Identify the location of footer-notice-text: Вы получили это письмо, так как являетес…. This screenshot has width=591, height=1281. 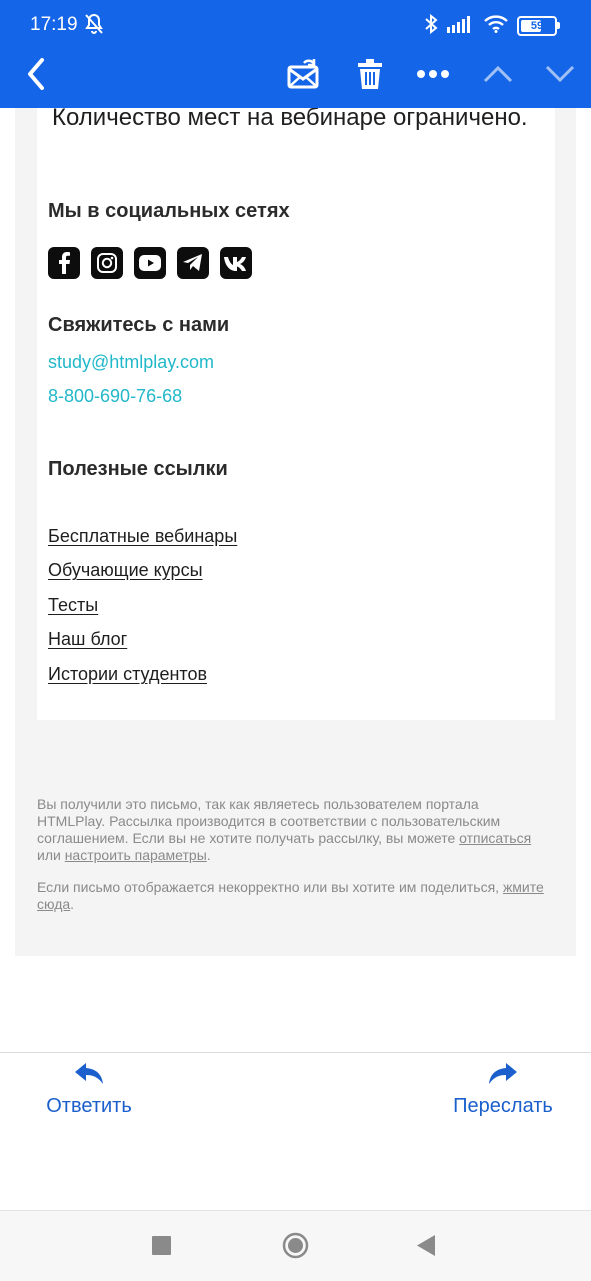
(269, 821).